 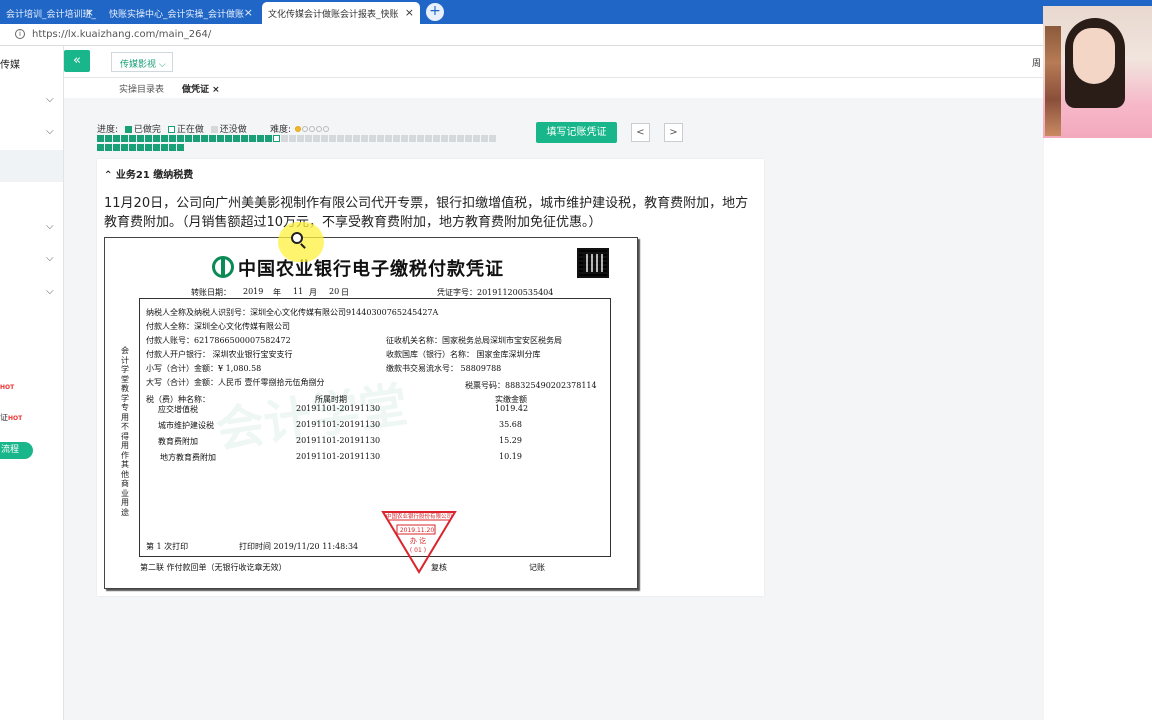 What do you see at coordinates (31, 166) in the screenshot?
I see `sidebar-item-selected` at bounding box center [31, 166].